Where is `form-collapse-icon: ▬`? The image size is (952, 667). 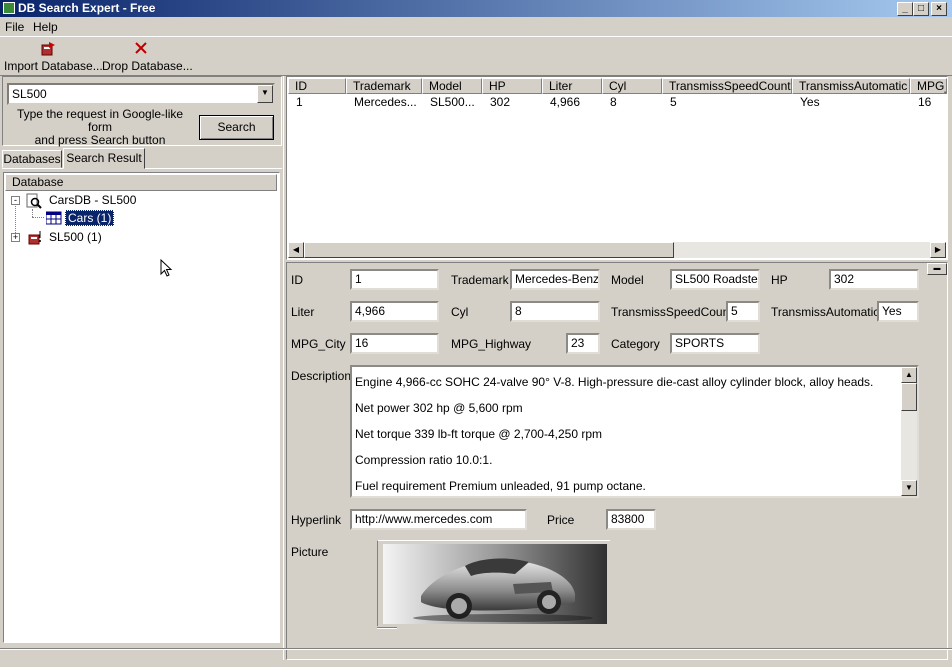 form-collapse-icon: ▬ is located at coordinates (937, 269).